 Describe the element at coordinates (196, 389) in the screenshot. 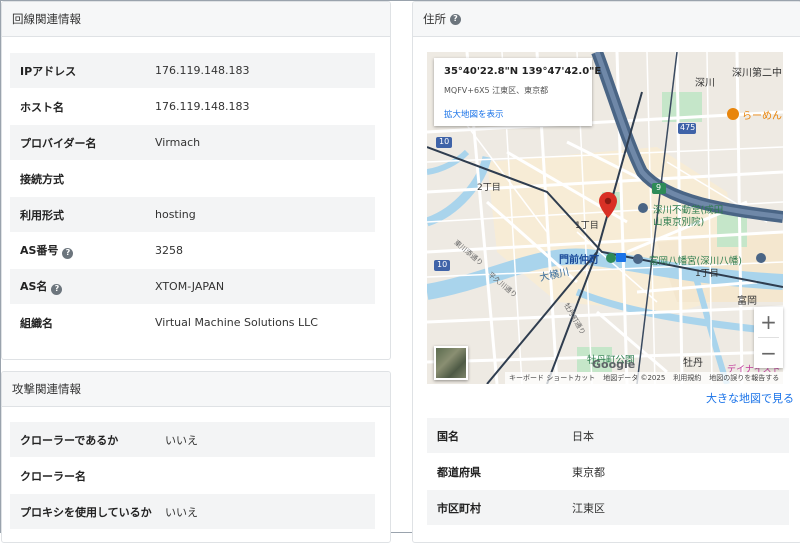

I see `attack-info-header: 攻撃関連情報` at that location.